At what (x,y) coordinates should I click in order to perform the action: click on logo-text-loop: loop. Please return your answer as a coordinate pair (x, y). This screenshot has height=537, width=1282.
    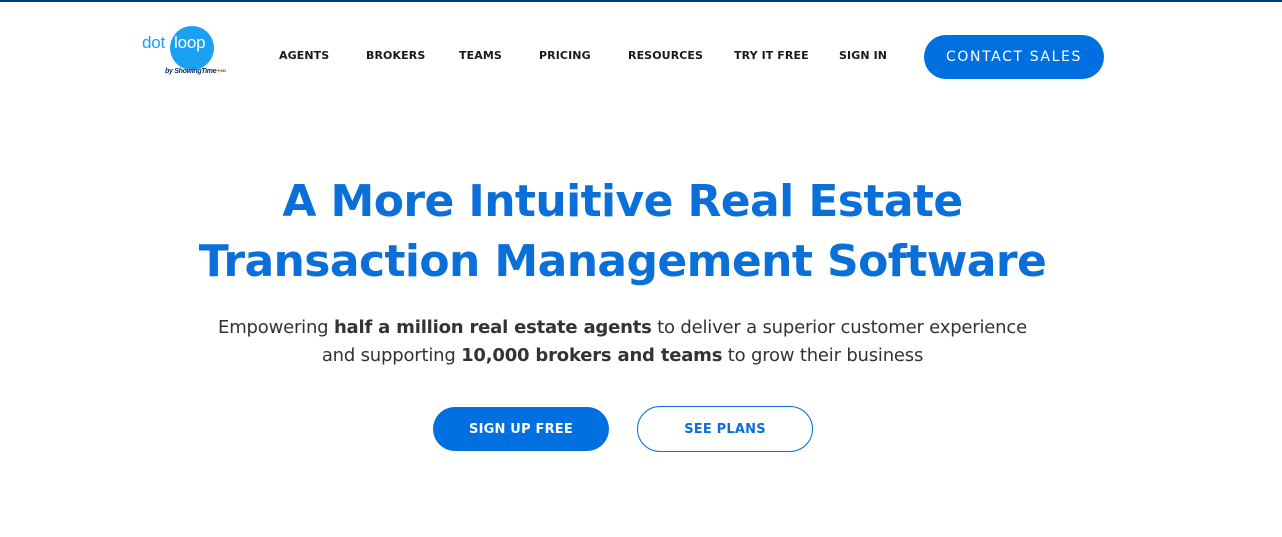
    Looking at the image, I should click on (190, 42).